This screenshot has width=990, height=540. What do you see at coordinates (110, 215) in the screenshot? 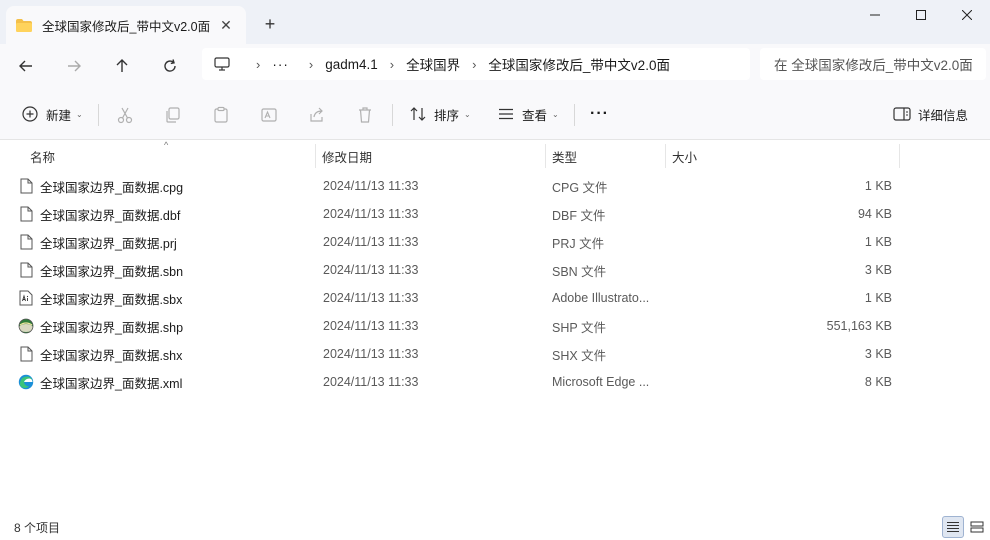
I see `file-name: 全球国家边界_面数据.dbf` at bounding box center [110, 215].